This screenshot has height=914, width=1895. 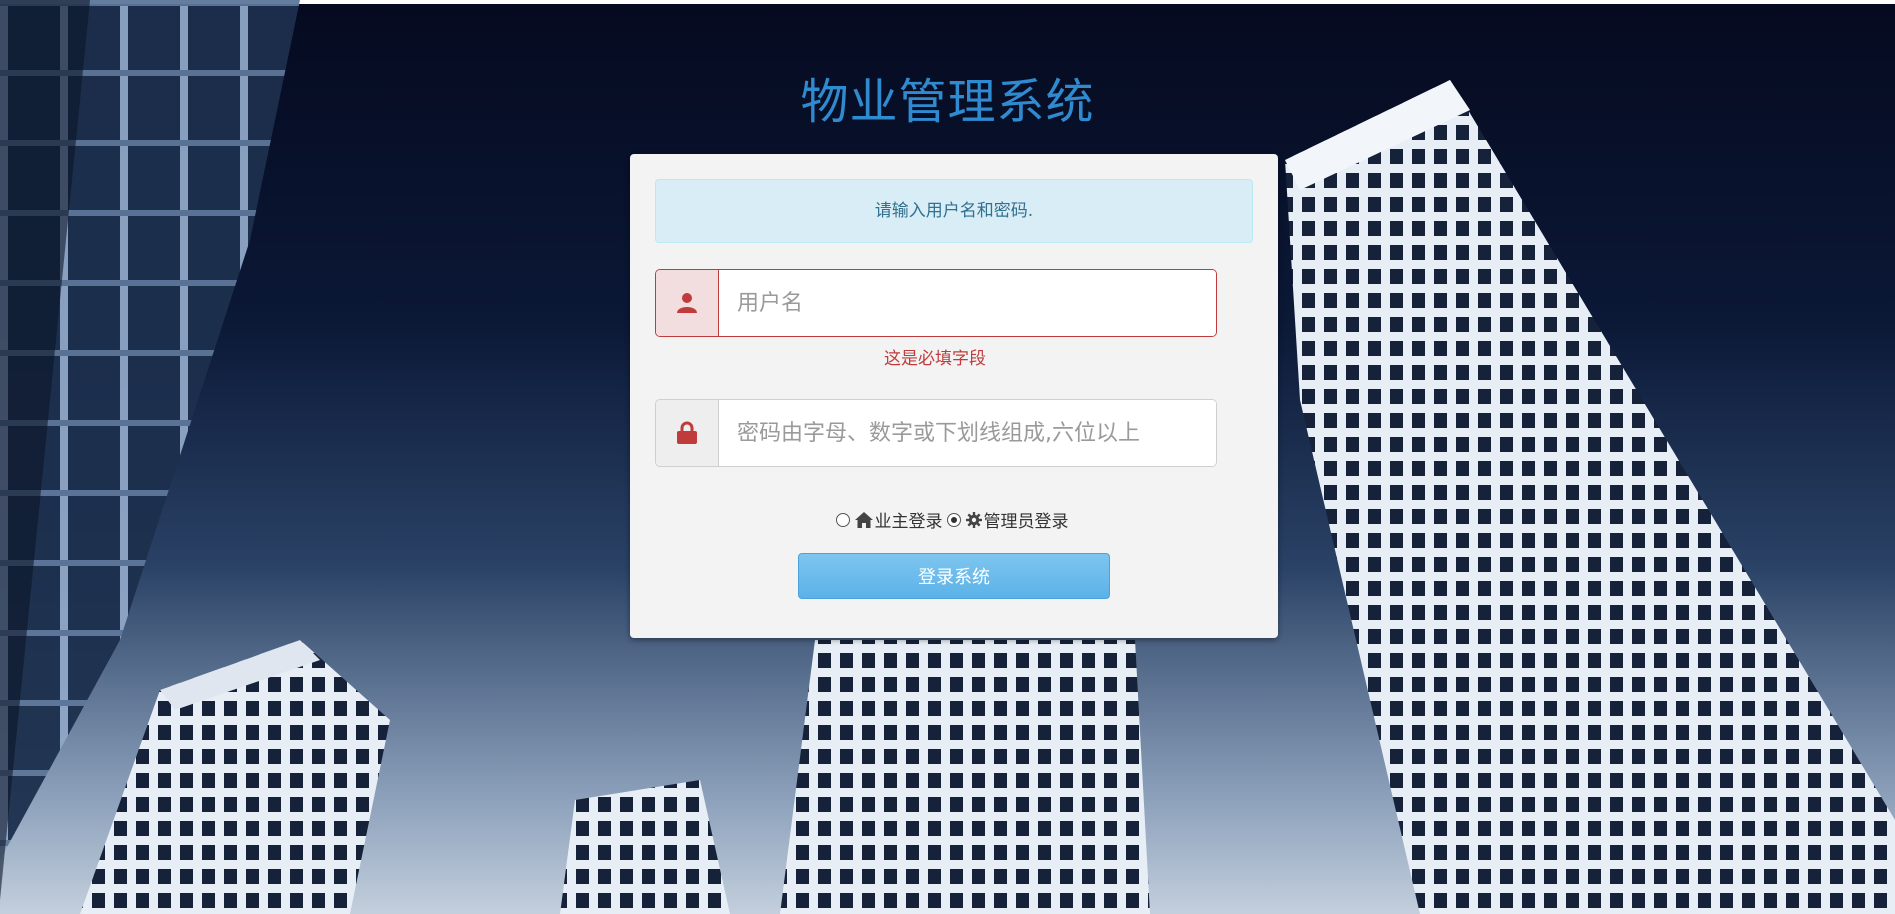 What do you see at coordinates (935, 359) in the screenshot?
I see `username-error-message: 这是必填字段` at bounding box center [935, 359].